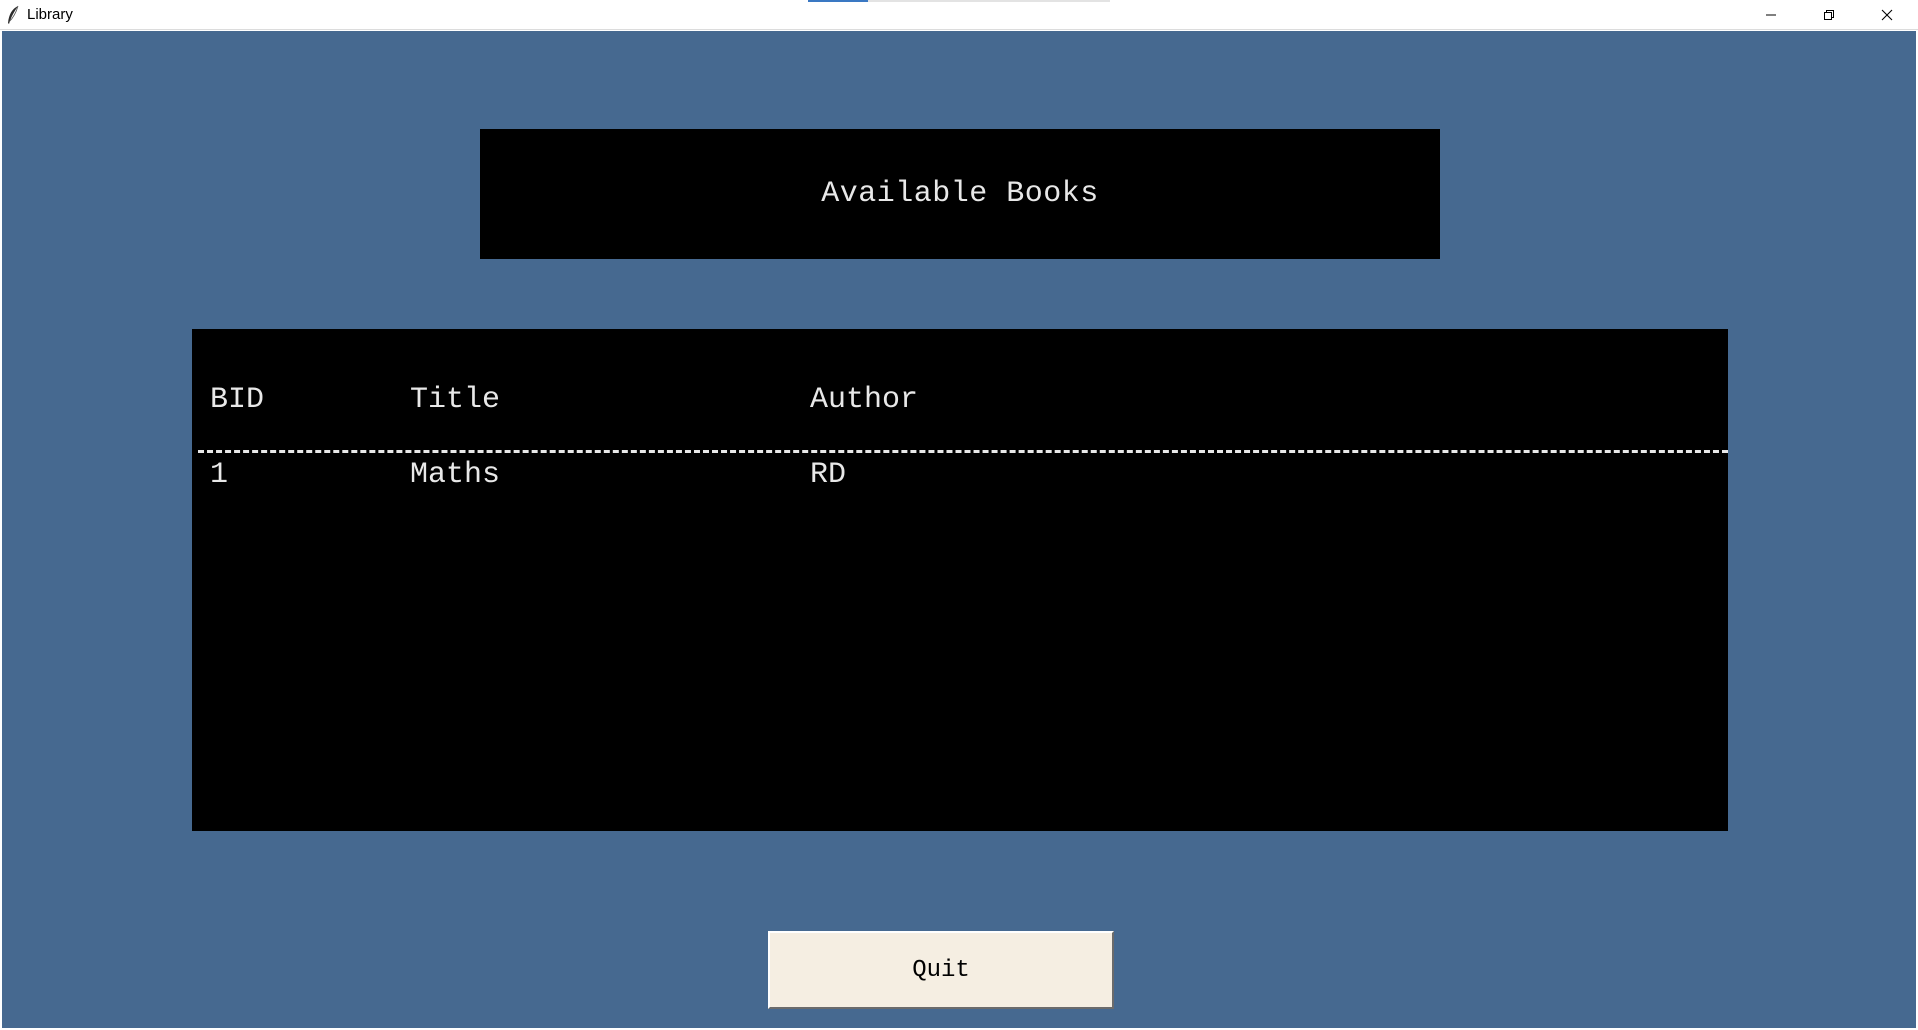  I want to click on maximize-button, so click(1829, 15).